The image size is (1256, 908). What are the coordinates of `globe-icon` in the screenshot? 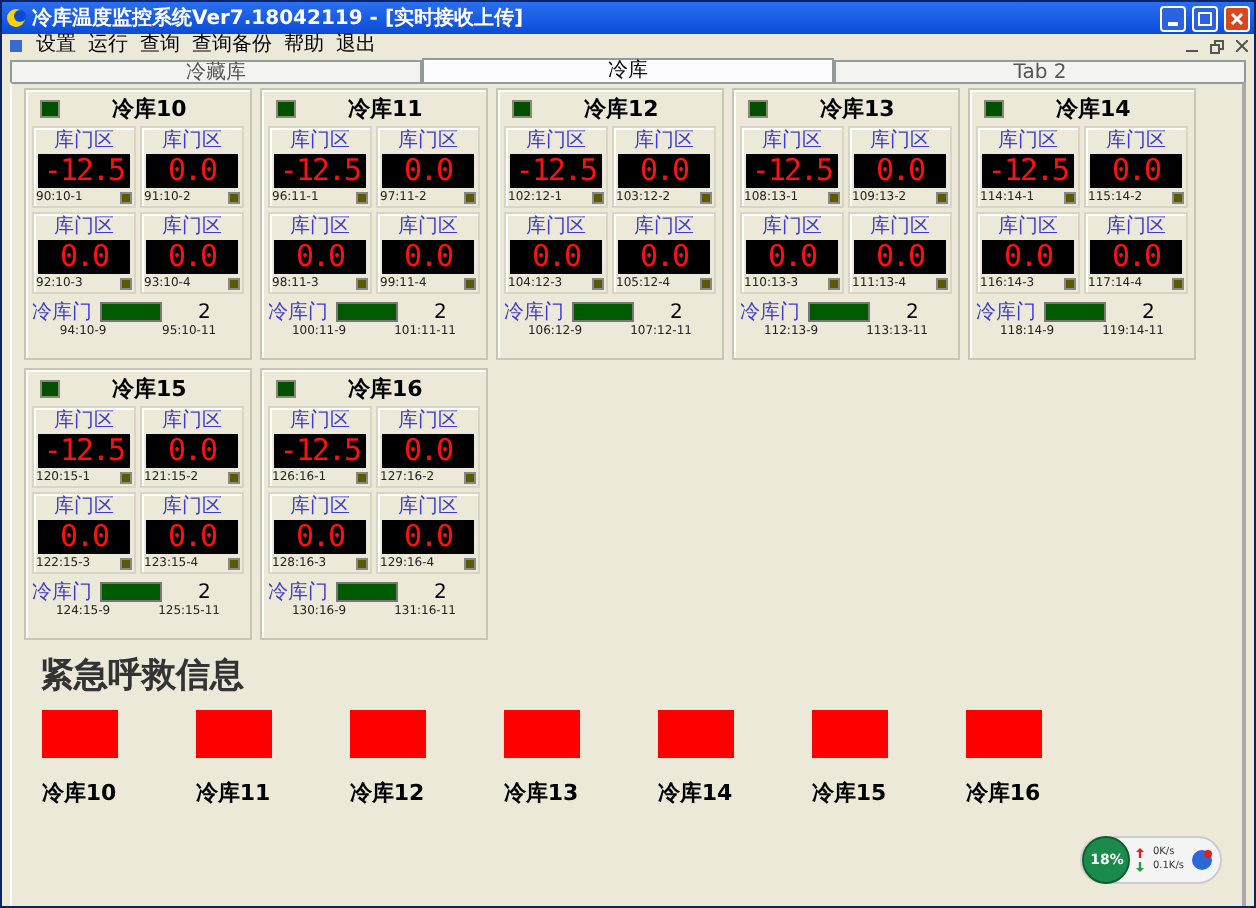 It's located at (1202, 860).